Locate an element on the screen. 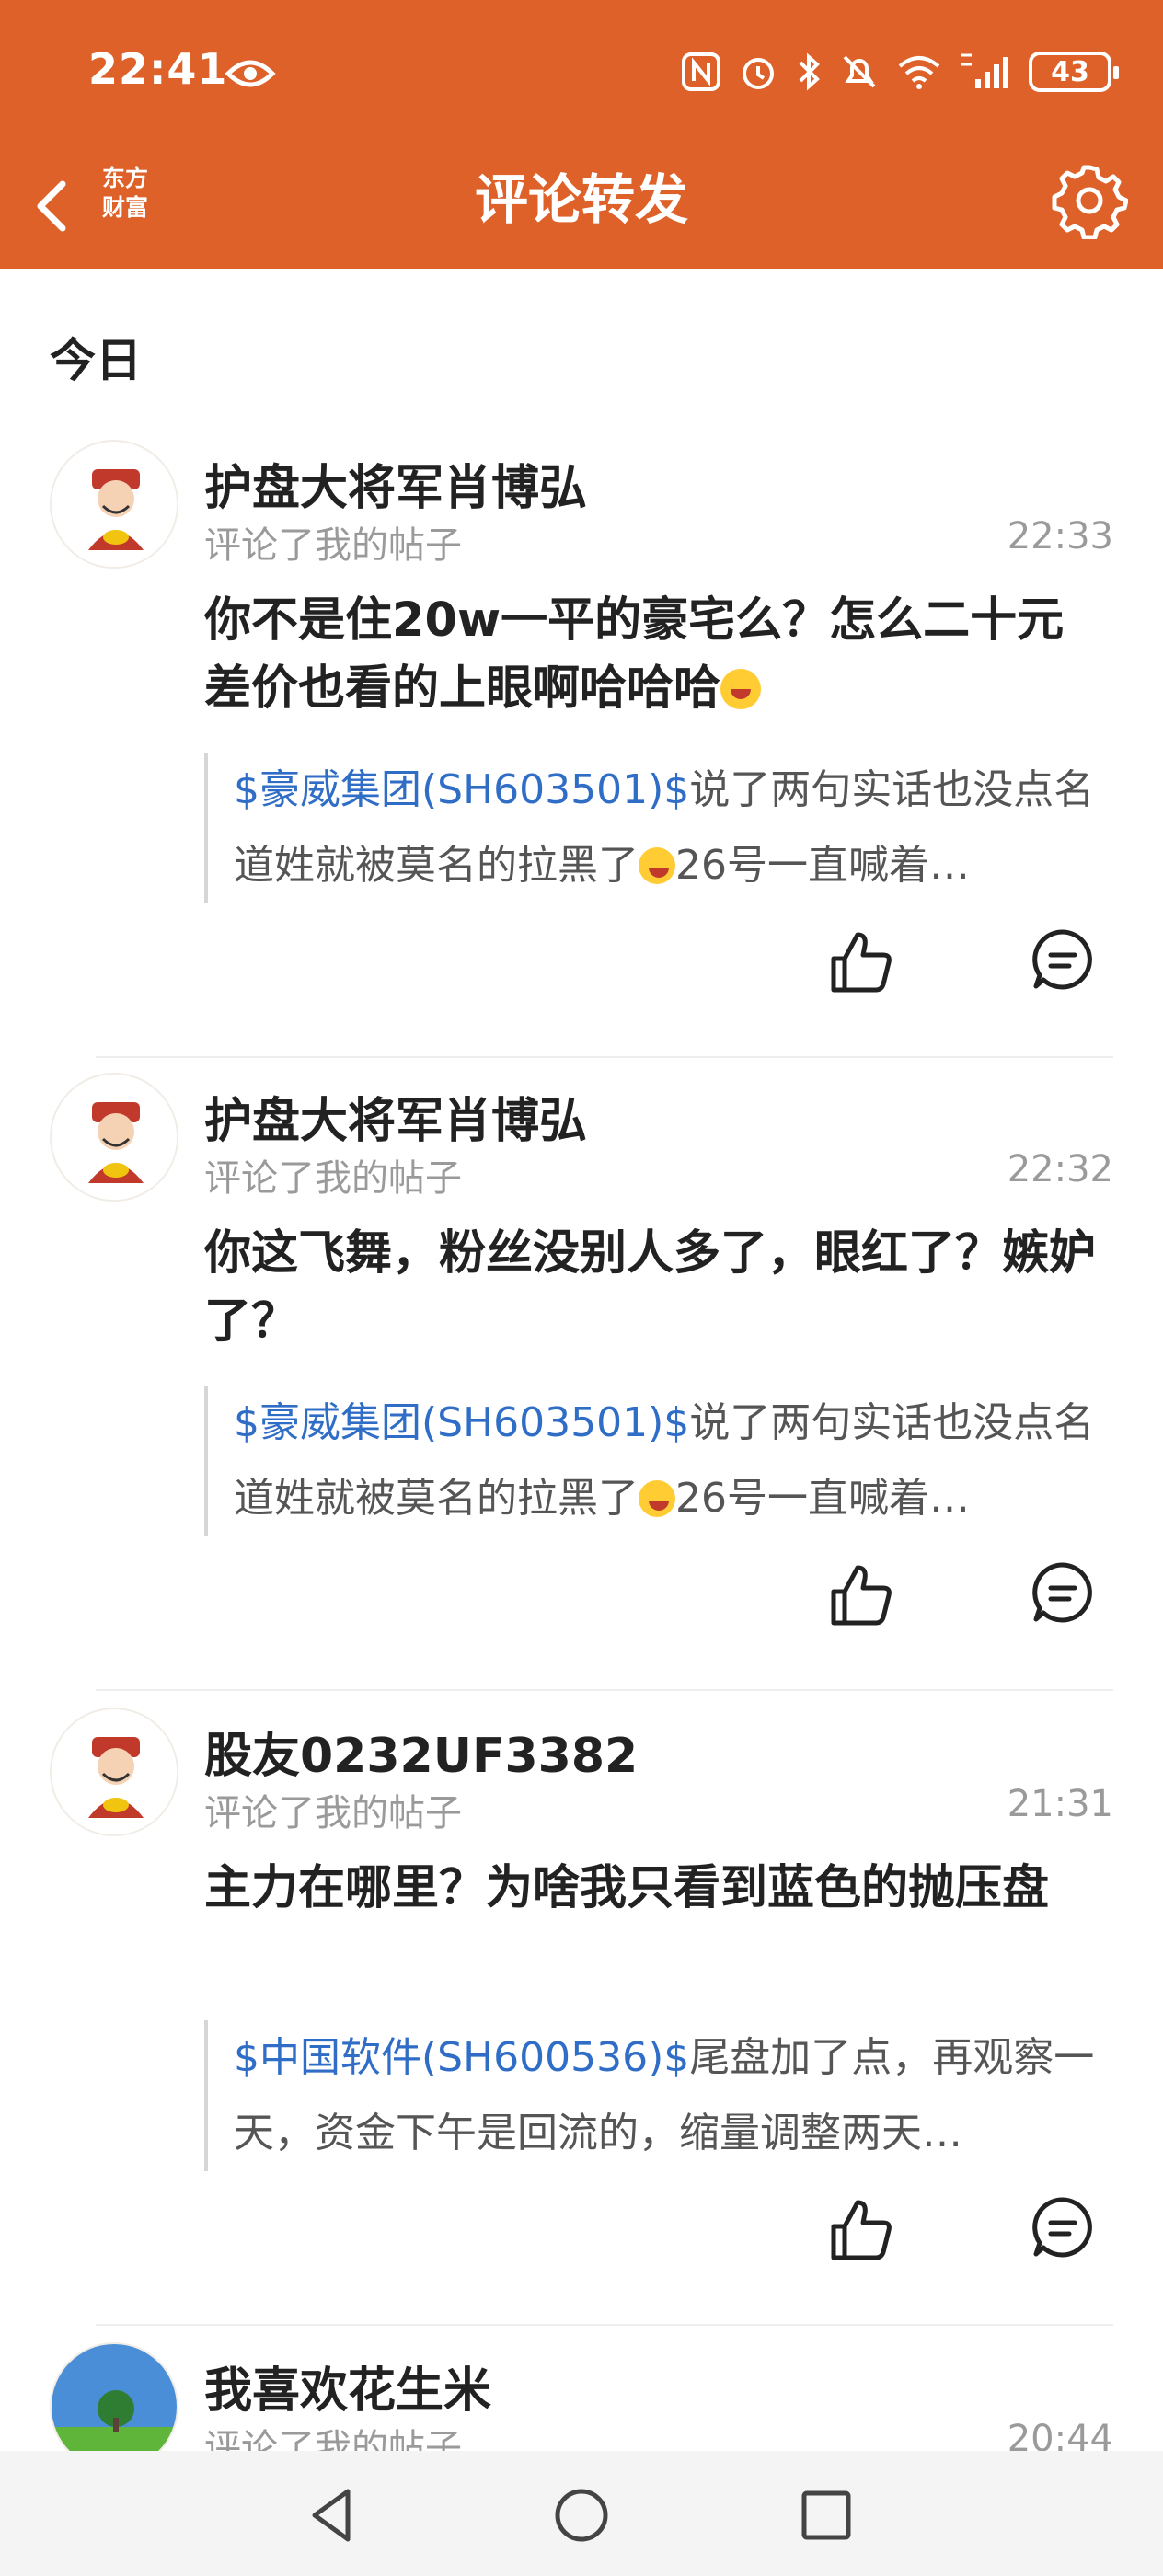  app-header: 22:41 43 东方 财富 评论转发 is located at coordinates (581, 134).